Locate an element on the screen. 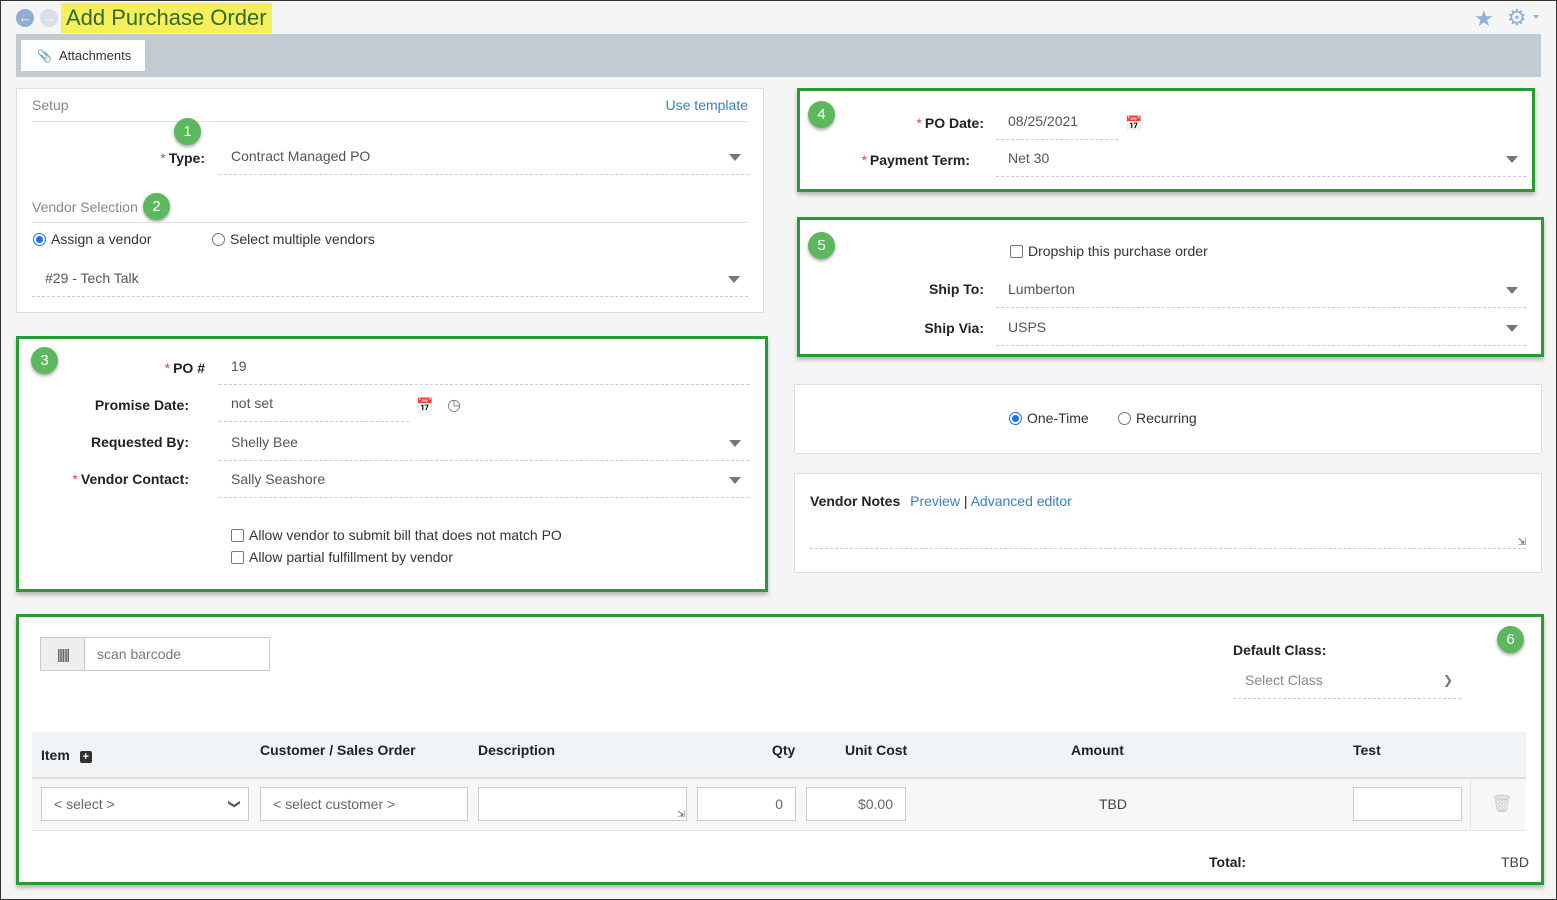 The height and width of the screenshot is (900, 1557). po-date-value: 08/25/2021 is located at coordinates (1043, 121).